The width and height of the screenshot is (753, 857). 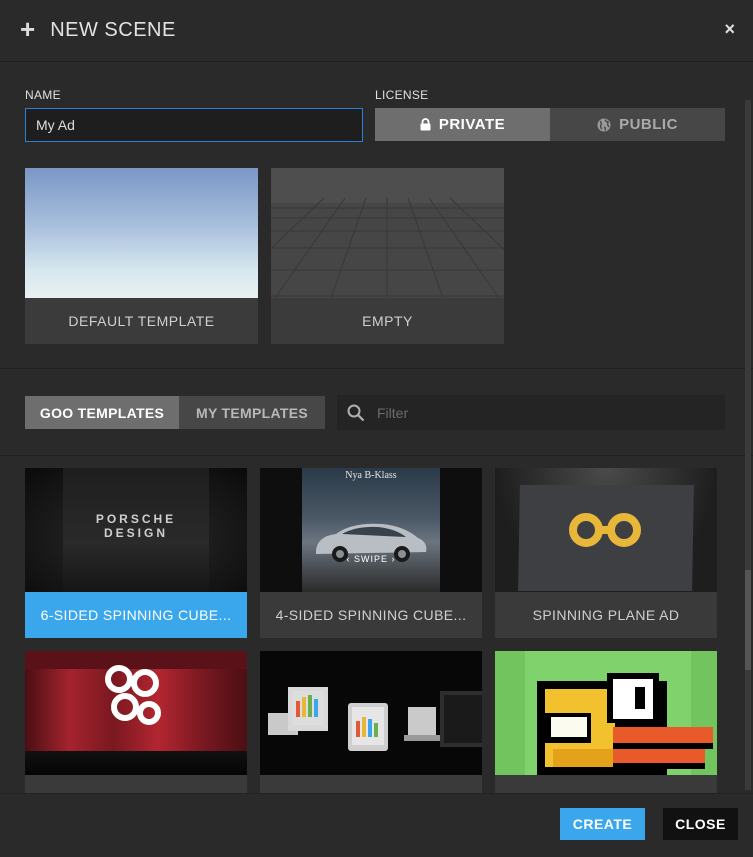 What do you see at coordinates (606, 615) in the screenshot?
I see `template-label: SPINNING PLANE AD` at bounding box center [606, 615].